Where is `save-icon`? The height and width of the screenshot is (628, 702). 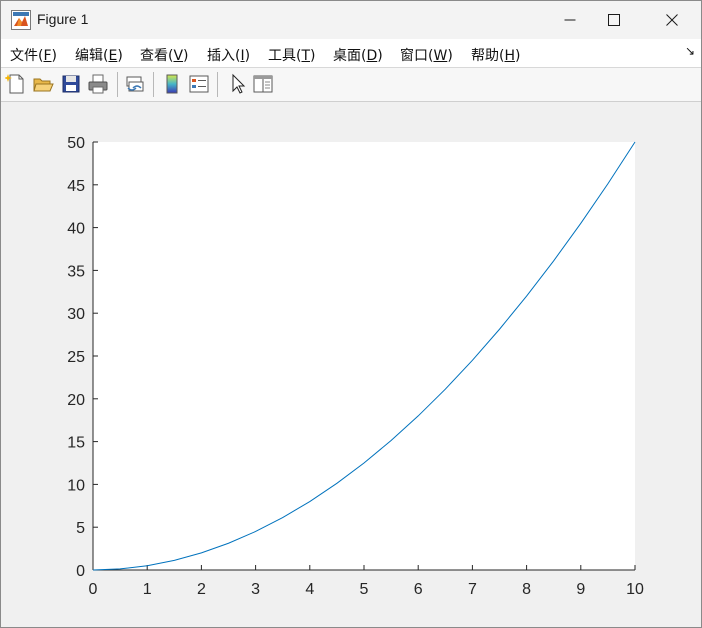
save-icon is located at coordinates (71, 84).